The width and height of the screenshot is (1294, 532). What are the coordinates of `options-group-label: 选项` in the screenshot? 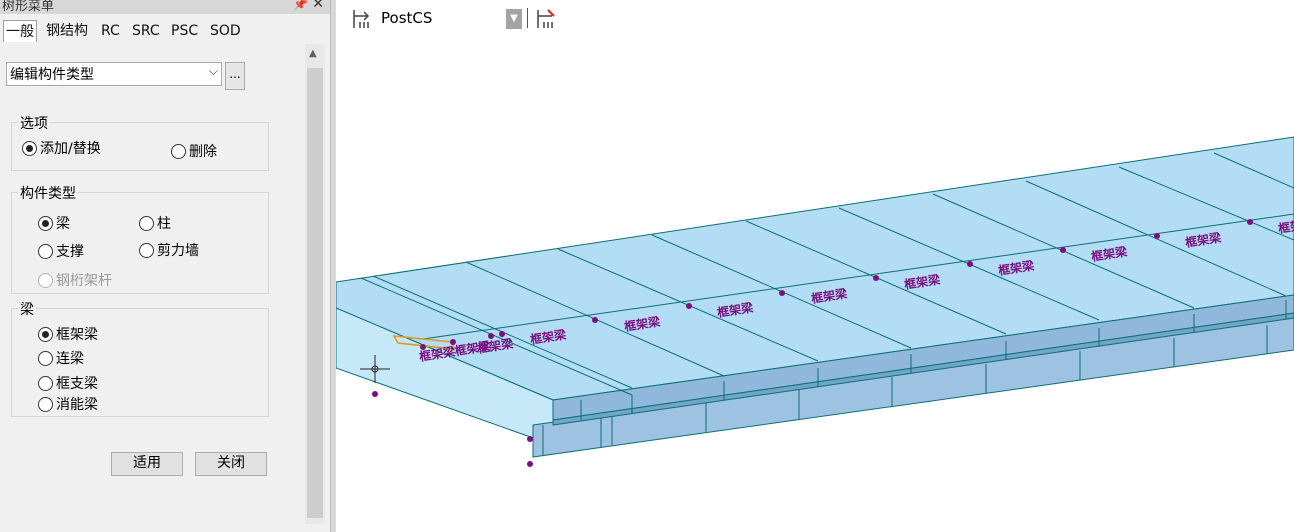 It's located at (34, 123).